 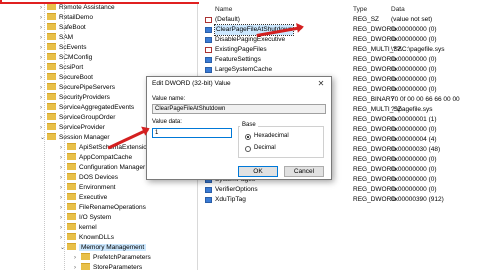 What do you see at coordinates (223, 10) in the screenshot?
I see `column-header-name: Name` at bounding box center [223, 10].